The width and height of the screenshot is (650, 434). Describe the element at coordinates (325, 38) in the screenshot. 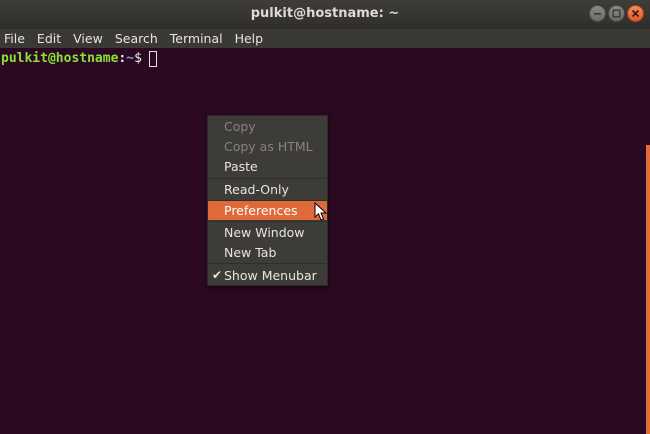

I see `menu-bar: File Edit View Search Terminal Help` at that location.